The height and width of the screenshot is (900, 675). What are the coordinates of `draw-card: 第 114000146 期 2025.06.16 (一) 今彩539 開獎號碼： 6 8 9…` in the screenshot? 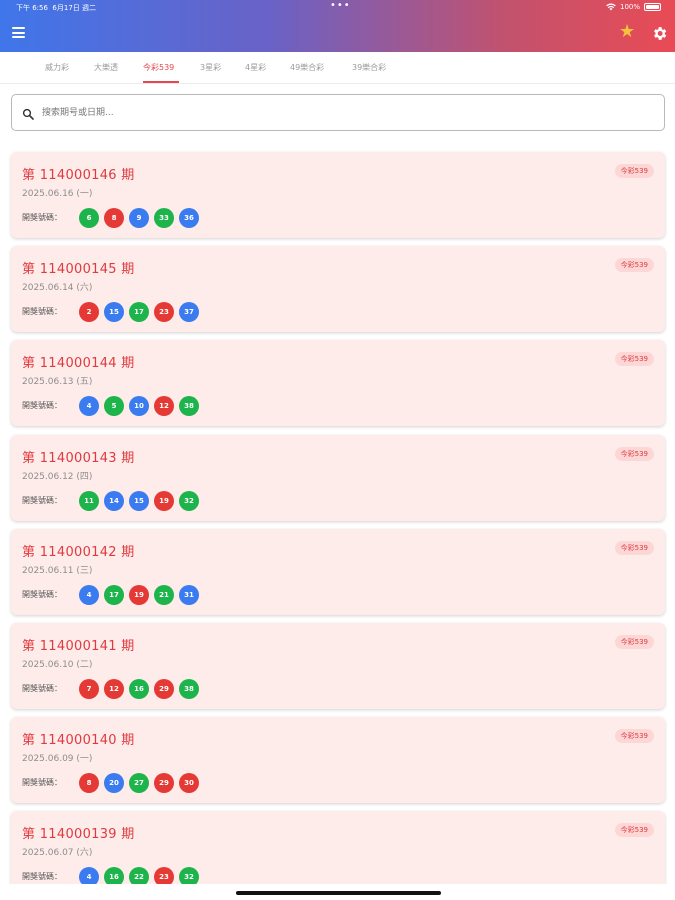 It's located at (338, 195).